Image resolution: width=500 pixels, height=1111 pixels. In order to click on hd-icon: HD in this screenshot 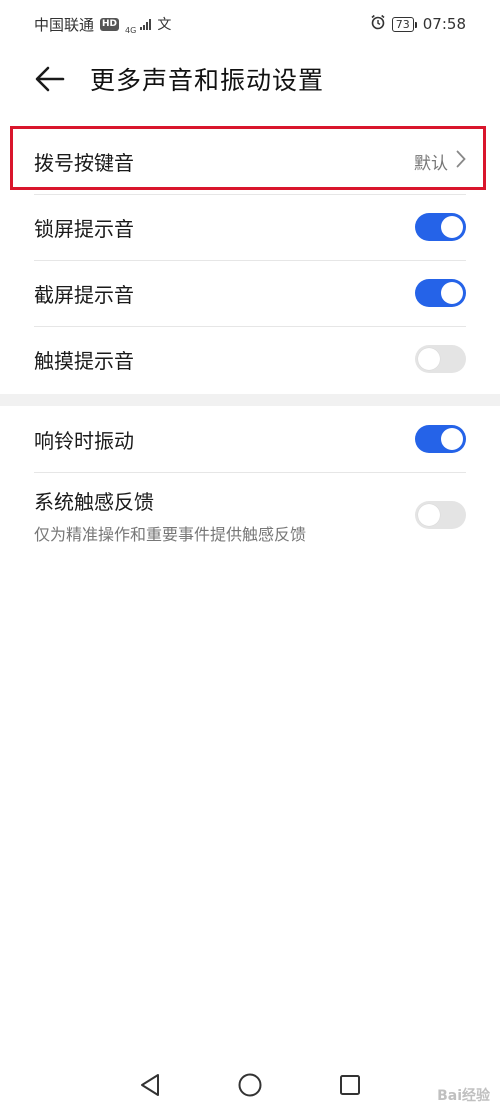, I will do `click(110, 24)`.